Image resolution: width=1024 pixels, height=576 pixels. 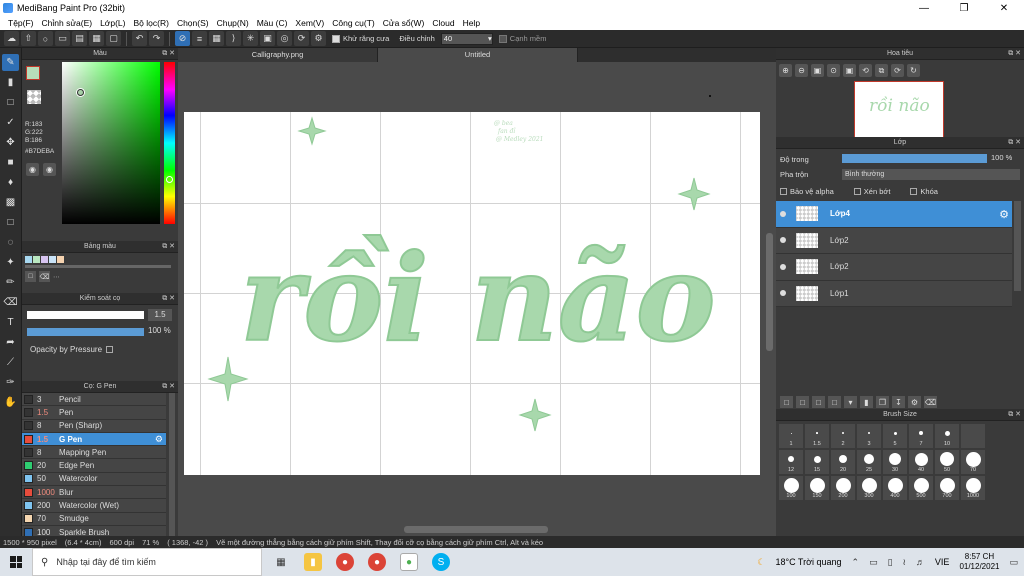 What do you see at coordinates (10, 142) in the screenshot?
I see `move-tool-icon: ✥` at bounding box center [10, 142].